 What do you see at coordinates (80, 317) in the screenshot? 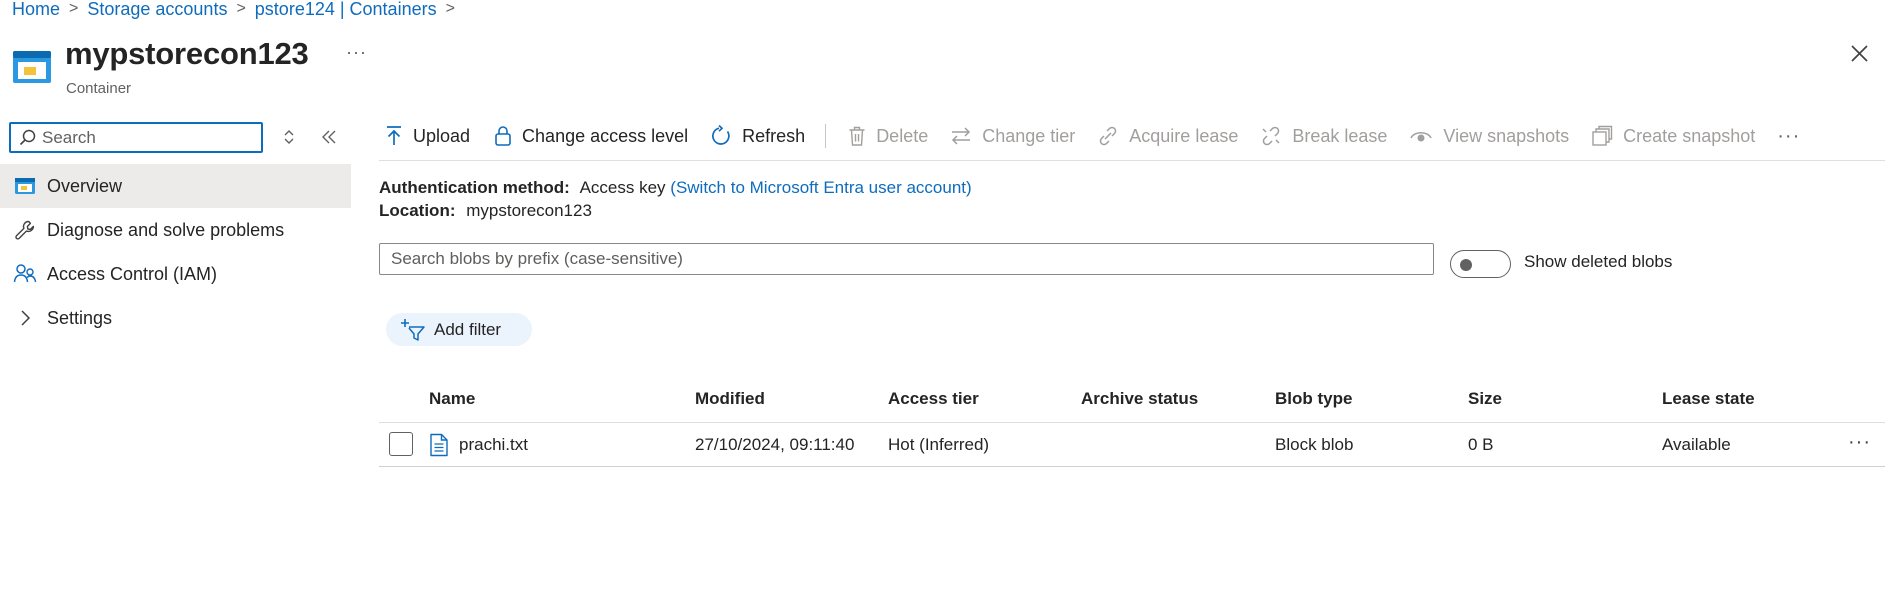
I see `sidebar-item-label: Settings` at bounding box center [80, 317].